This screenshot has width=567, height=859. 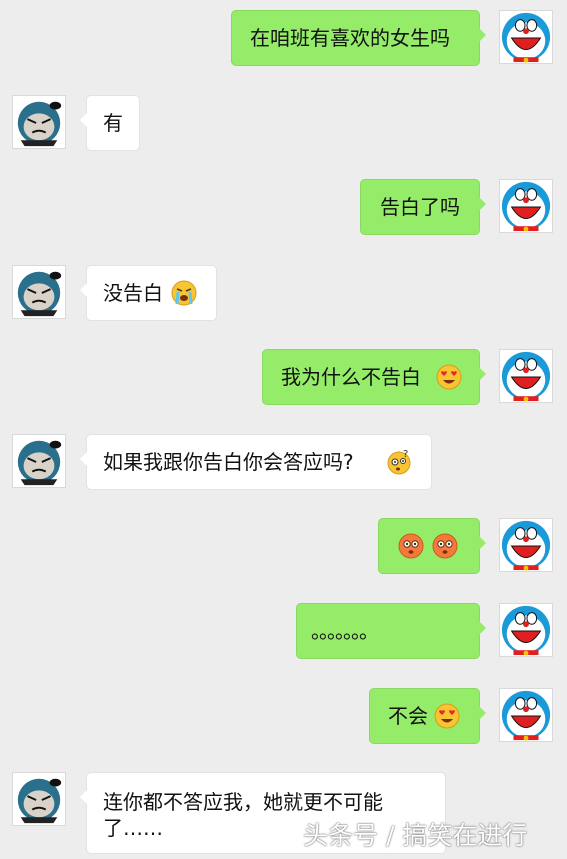 I want to click on message-text: 没告白, so click(x=133, y=293).